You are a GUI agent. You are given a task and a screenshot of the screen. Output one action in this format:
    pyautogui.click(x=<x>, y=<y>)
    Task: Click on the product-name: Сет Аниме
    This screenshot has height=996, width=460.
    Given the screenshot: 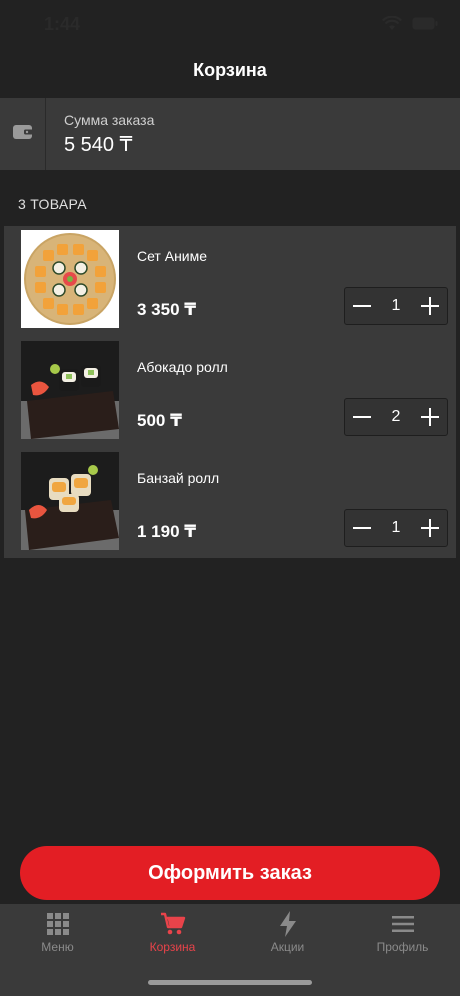 What is the action you would take?
    pyautogui.click(x=172, y=256)
    